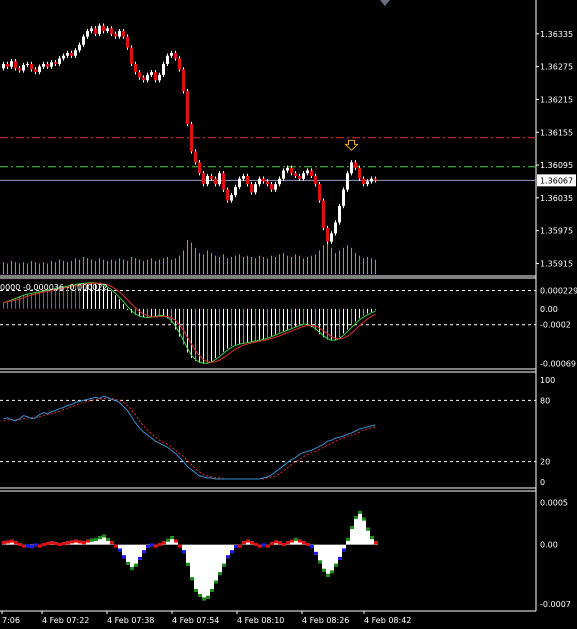 Image resolution: width=577 pixels, height=629 pixels. Describe the element at coordinates (549, 309) in the screenshot. I see `macd-tick-label: 0.00` at that location.